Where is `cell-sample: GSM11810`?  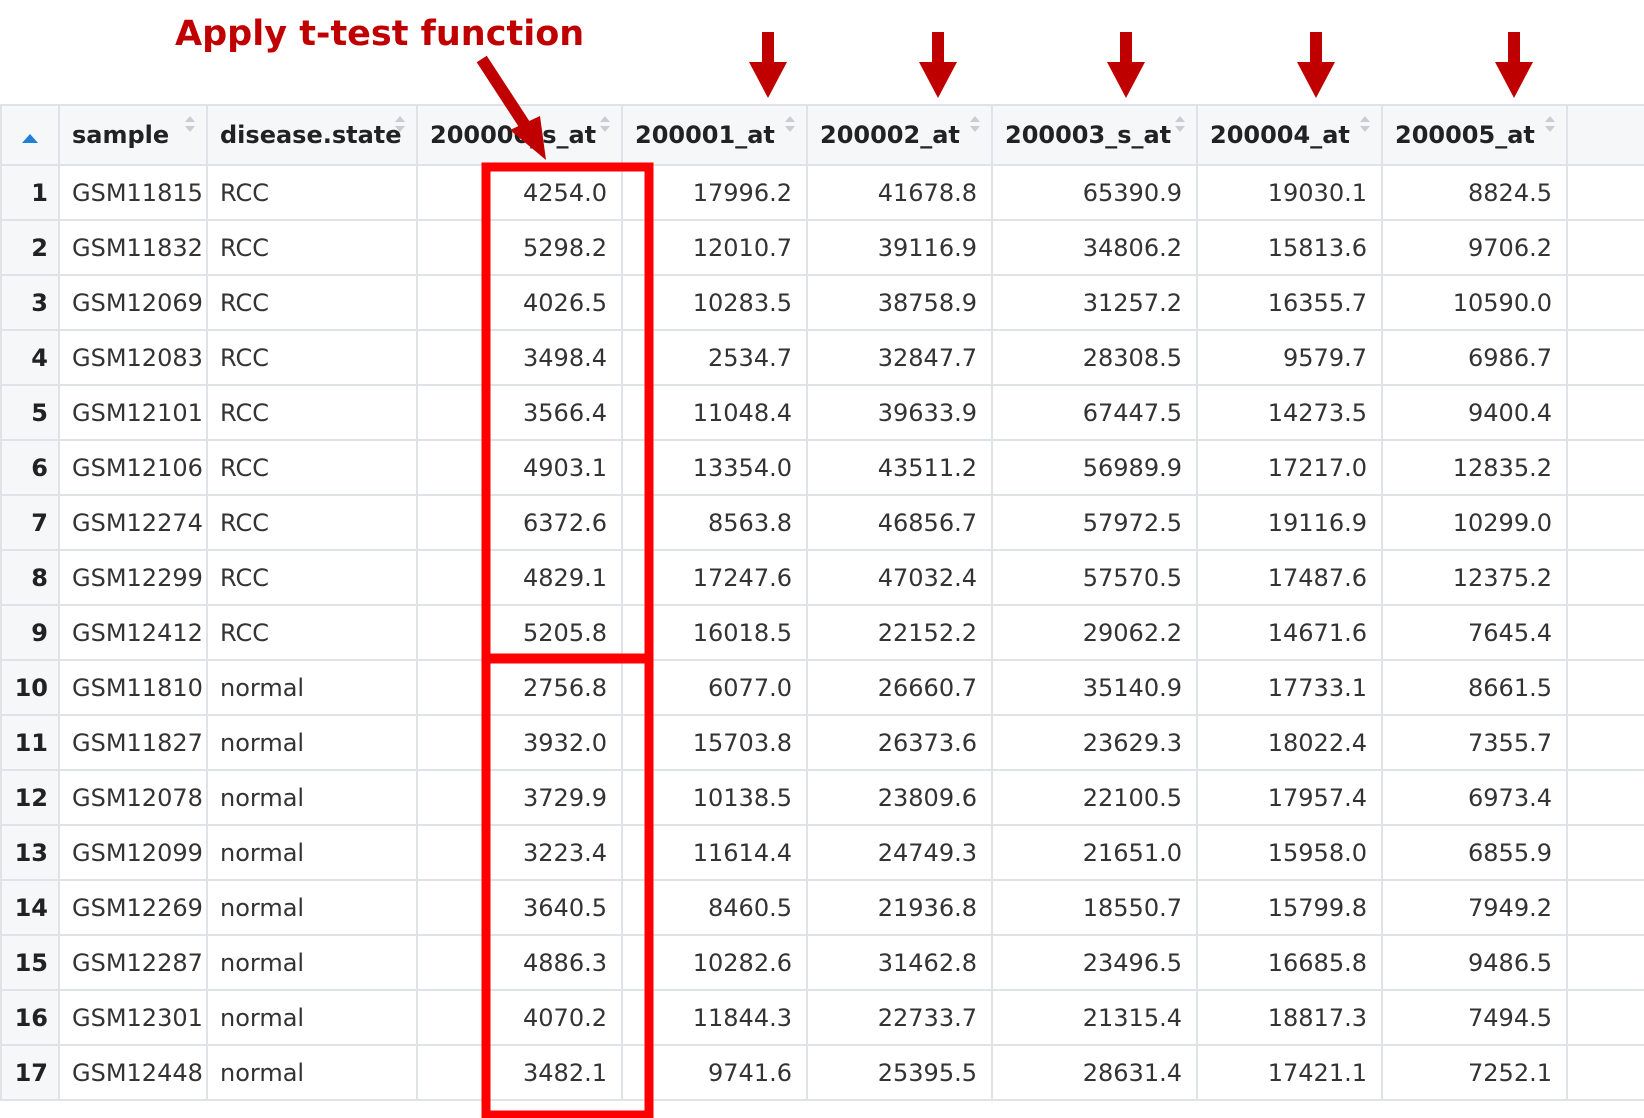
cell-sample: GSM11810 is located at coordinates (133, 687).